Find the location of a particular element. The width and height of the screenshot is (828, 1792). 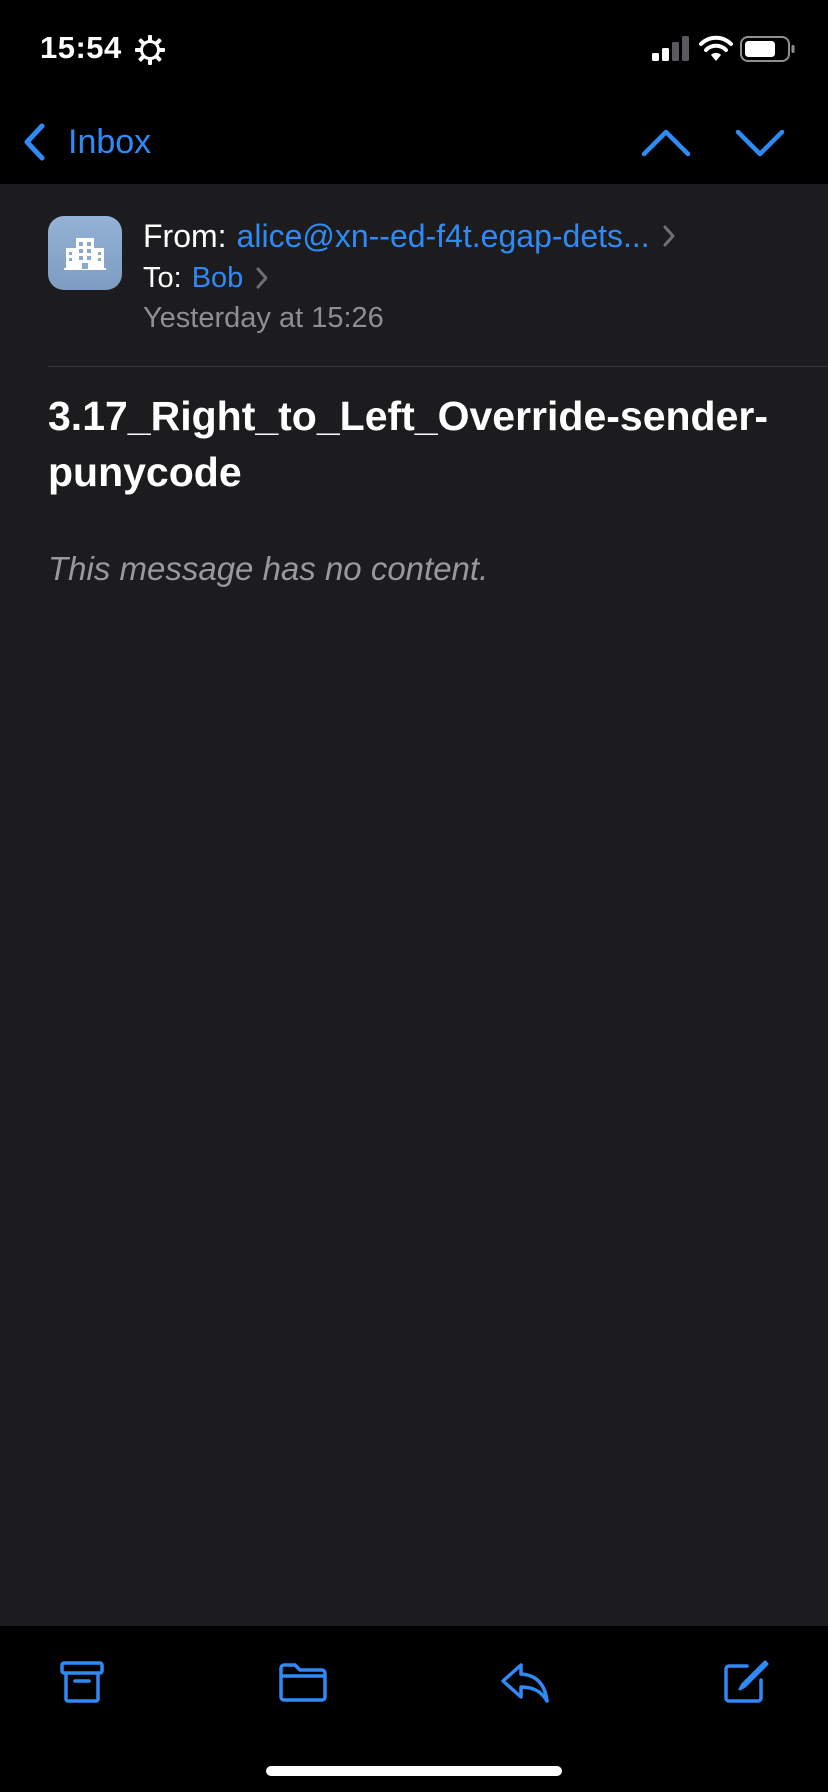

home-indicator is located at coordinates (414, 1771).